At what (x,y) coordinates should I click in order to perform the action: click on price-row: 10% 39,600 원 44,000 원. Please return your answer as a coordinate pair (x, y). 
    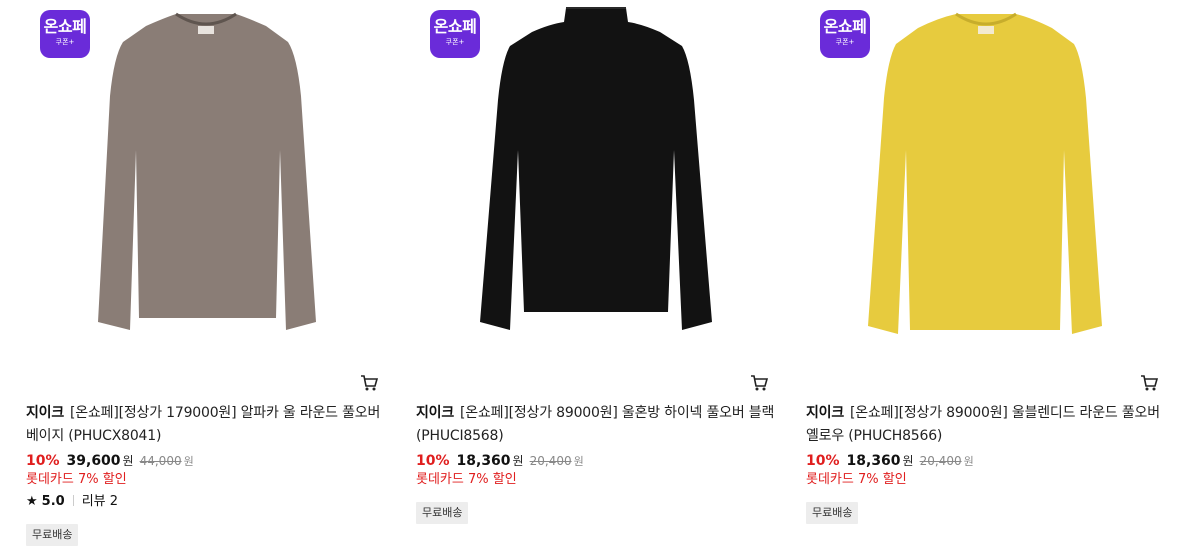
    Looking at the image, I should click on (110, 461).